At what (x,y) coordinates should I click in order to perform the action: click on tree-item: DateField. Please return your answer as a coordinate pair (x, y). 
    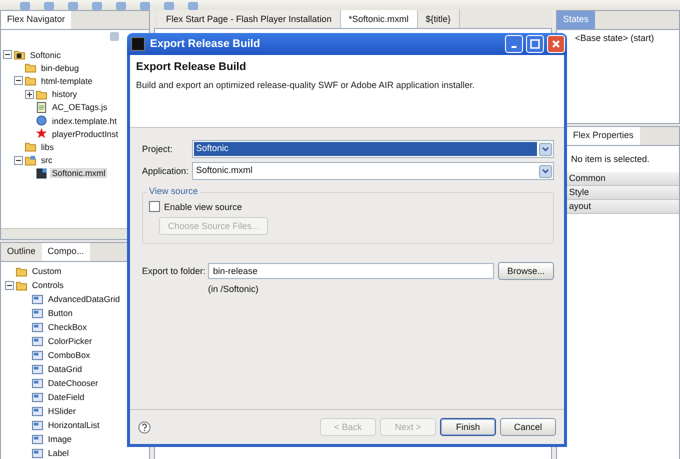
    Looking at the image, I should click on (66, 397).